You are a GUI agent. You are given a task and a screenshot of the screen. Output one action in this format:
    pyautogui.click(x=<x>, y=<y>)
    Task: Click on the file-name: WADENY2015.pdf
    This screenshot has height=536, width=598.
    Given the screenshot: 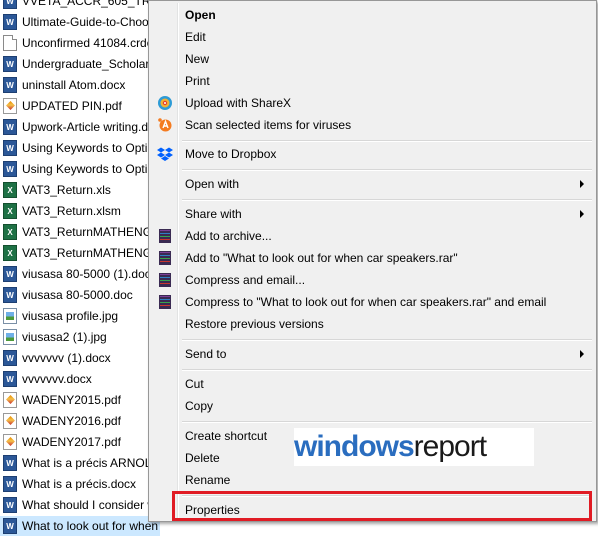 What is the action you would take?
    pyautogui.click(x=71, y=400)
    